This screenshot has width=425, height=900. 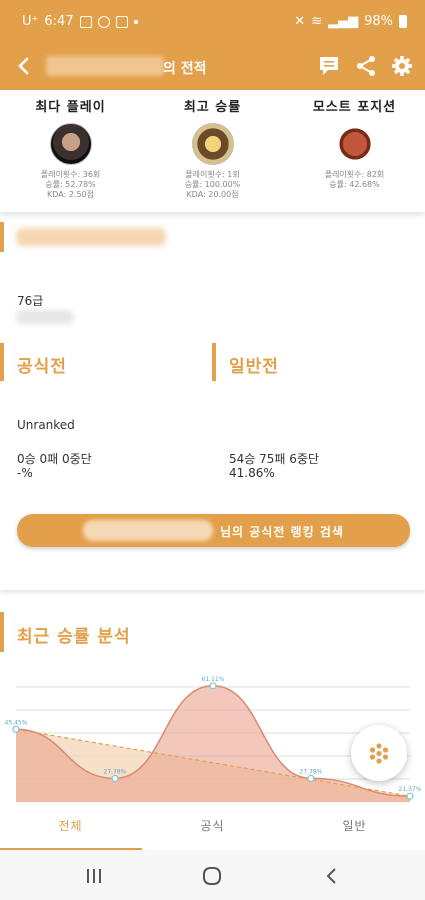 What do you see at coordinates (2, 632) in the screenshot?
I see `recent-accent` at bounding box center [2, 632].